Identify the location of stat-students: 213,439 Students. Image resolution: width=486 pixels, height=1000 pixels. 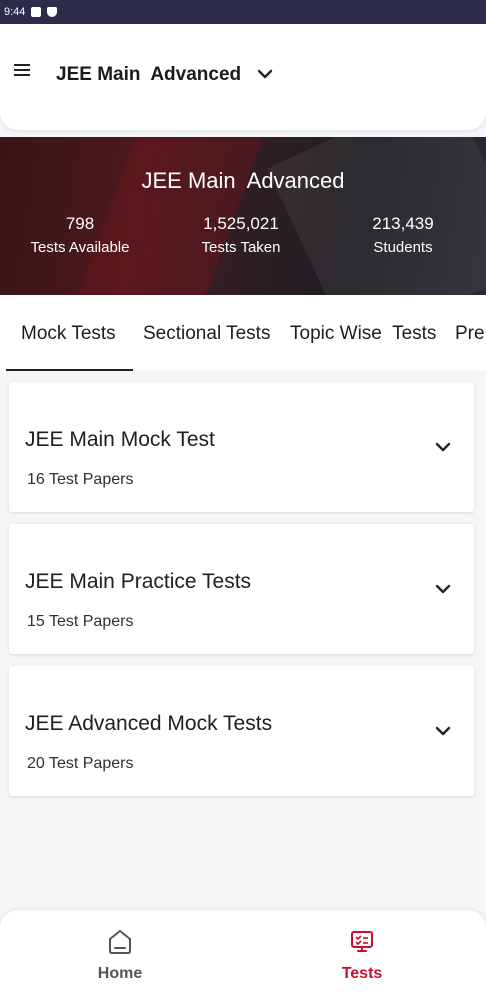
(403, 235).